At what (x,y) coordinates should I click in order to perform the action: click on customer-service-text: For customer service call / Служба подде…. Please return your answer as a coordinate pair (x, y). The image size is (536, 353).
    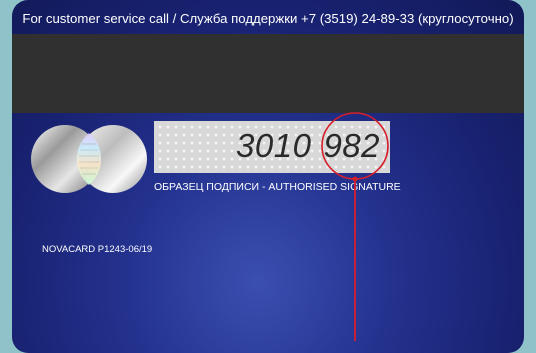
    Looking at the image, I should click on (268, 18).